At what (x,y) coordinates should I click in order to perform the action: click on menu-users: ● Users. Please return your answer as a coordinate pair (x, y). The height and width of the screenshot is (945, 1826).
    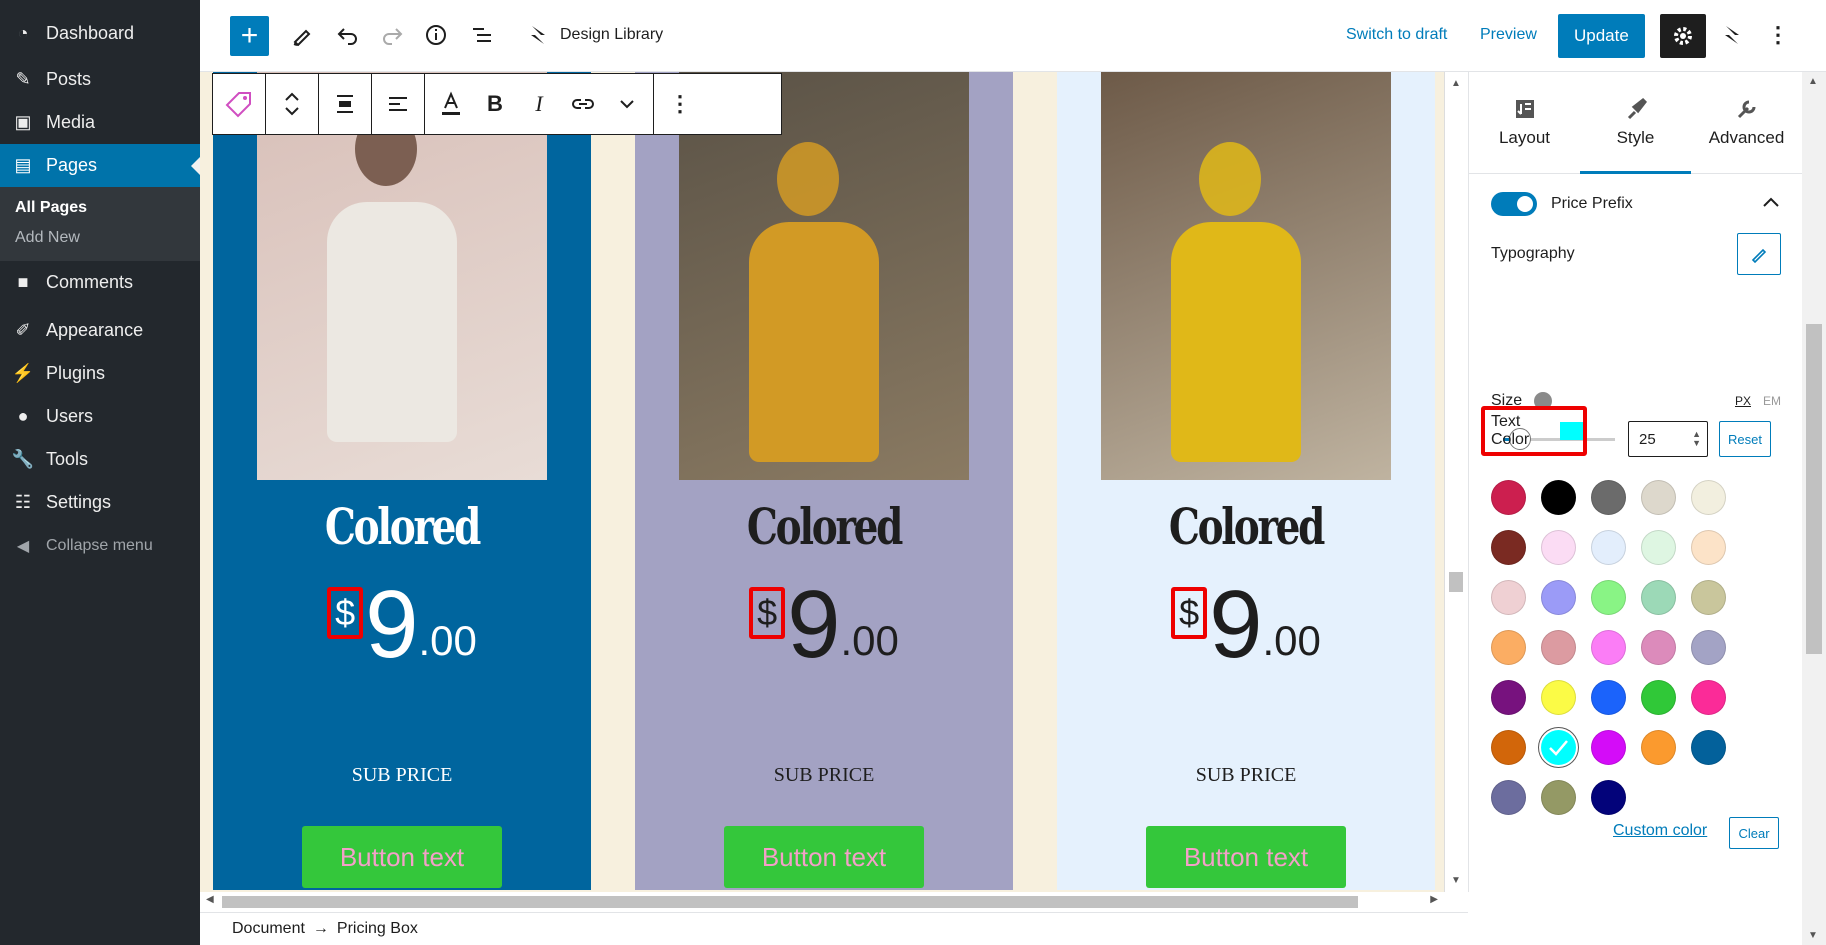
    Looking at the image, I should click on (100, 416).